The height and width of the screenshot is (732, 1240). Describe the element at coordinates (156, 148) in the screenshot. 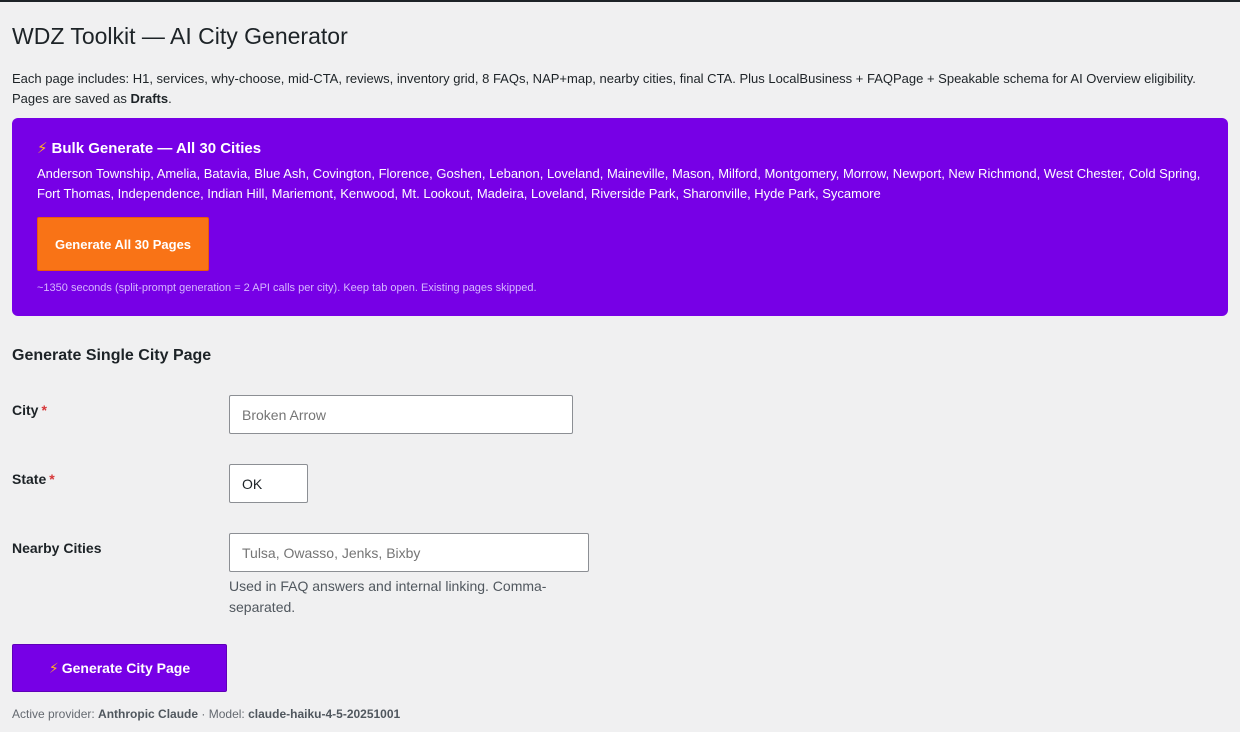

I see `bulk-generate-title-text: Bulk Generate — All 30 Cities` at that location.